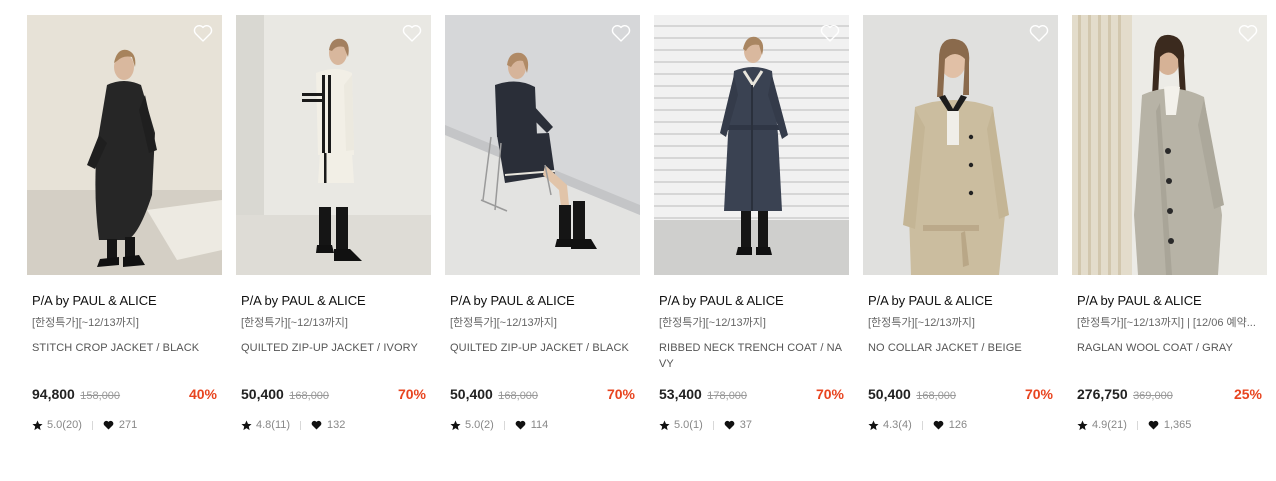 The height and width of the screenshot is (481, 1276). I want to click on review-row: 4.3(4) 126, so click(960, 425).